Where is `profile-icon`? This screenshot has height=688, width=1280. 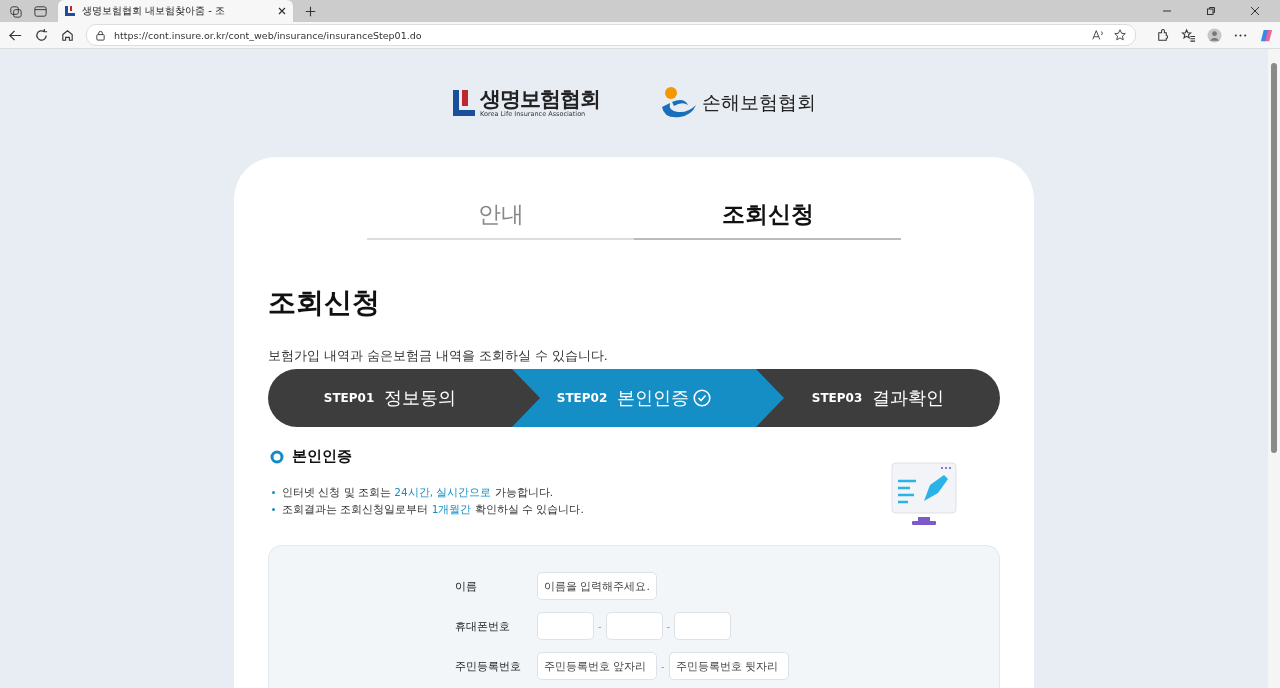 profile-icon is located at coordinates (1214, 35).